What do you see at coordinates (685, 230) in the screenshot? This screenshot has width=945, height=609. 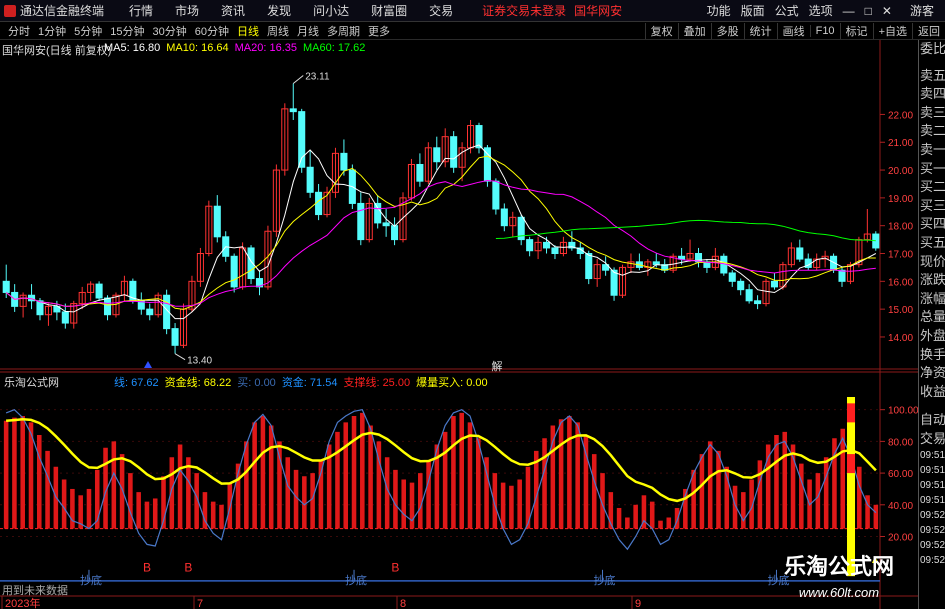 I see `ma-line` at bounding box center [685, 230].